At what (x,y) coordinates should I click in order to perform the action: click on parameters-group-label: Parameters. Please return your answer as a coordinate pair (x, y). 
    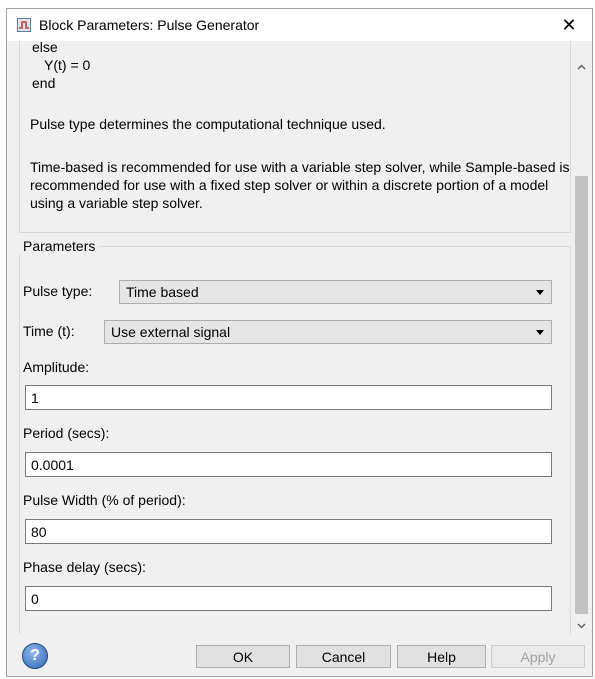
    Looking at the image, I should click on (59, 246).